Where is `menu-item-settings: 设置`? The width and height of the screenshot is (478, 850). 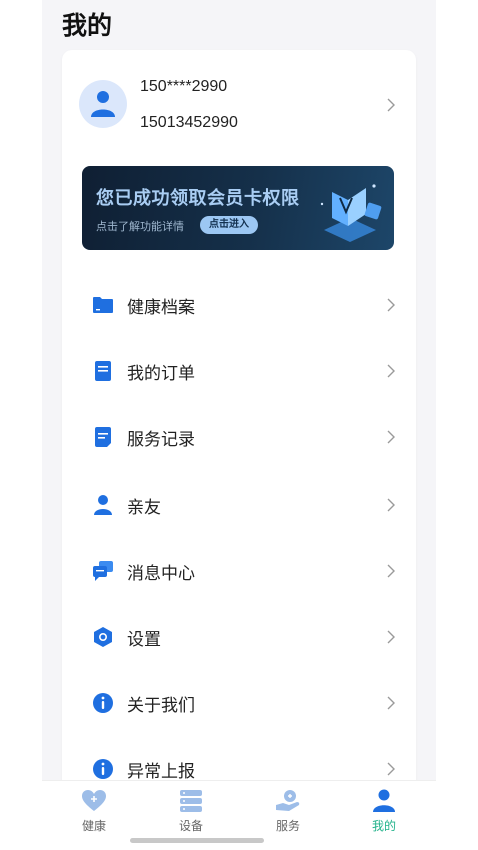 menu-item-settings: 设置 is located at coordinates (239, 637).